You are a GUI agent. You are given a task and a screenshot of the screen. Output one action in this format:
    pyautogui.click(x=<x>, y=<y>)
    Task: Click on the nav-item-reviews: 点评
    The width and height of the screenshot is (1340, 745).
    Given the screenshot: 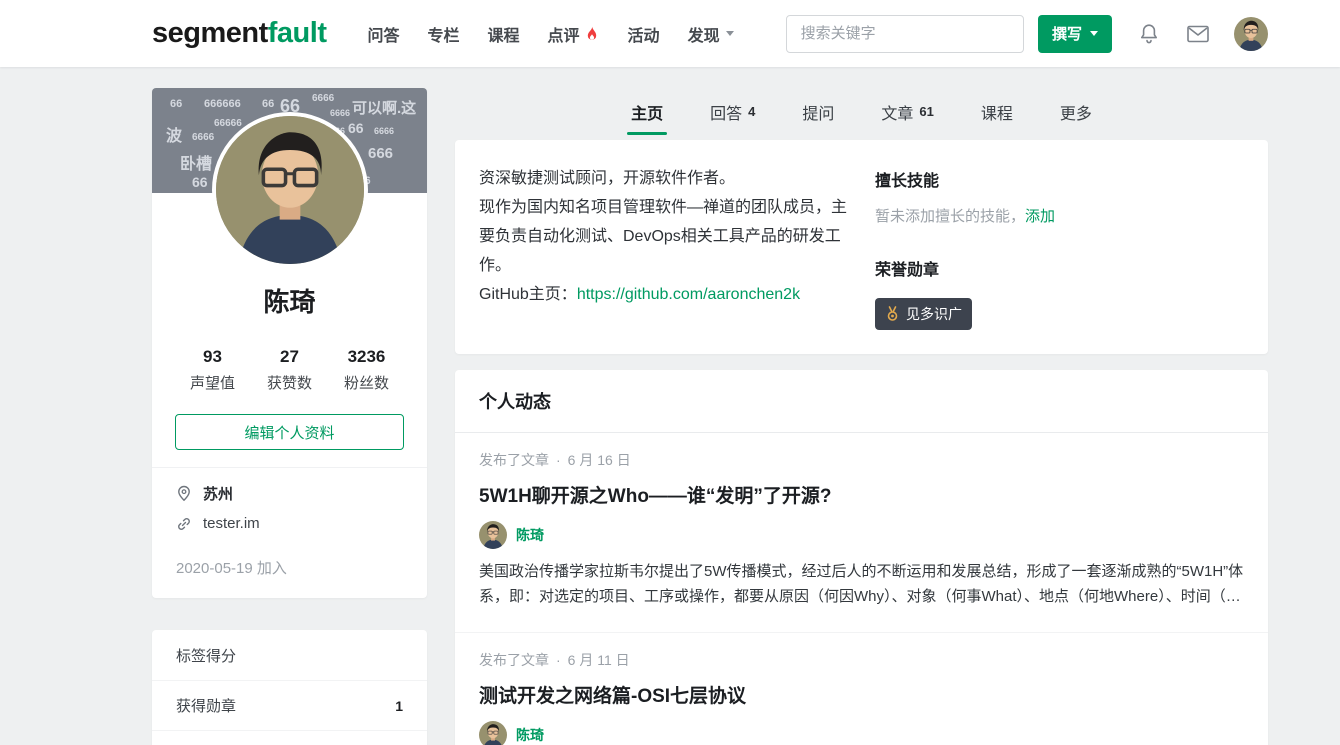 What is the action you would take?
    pyautogui.click(x=574, y=33)
    